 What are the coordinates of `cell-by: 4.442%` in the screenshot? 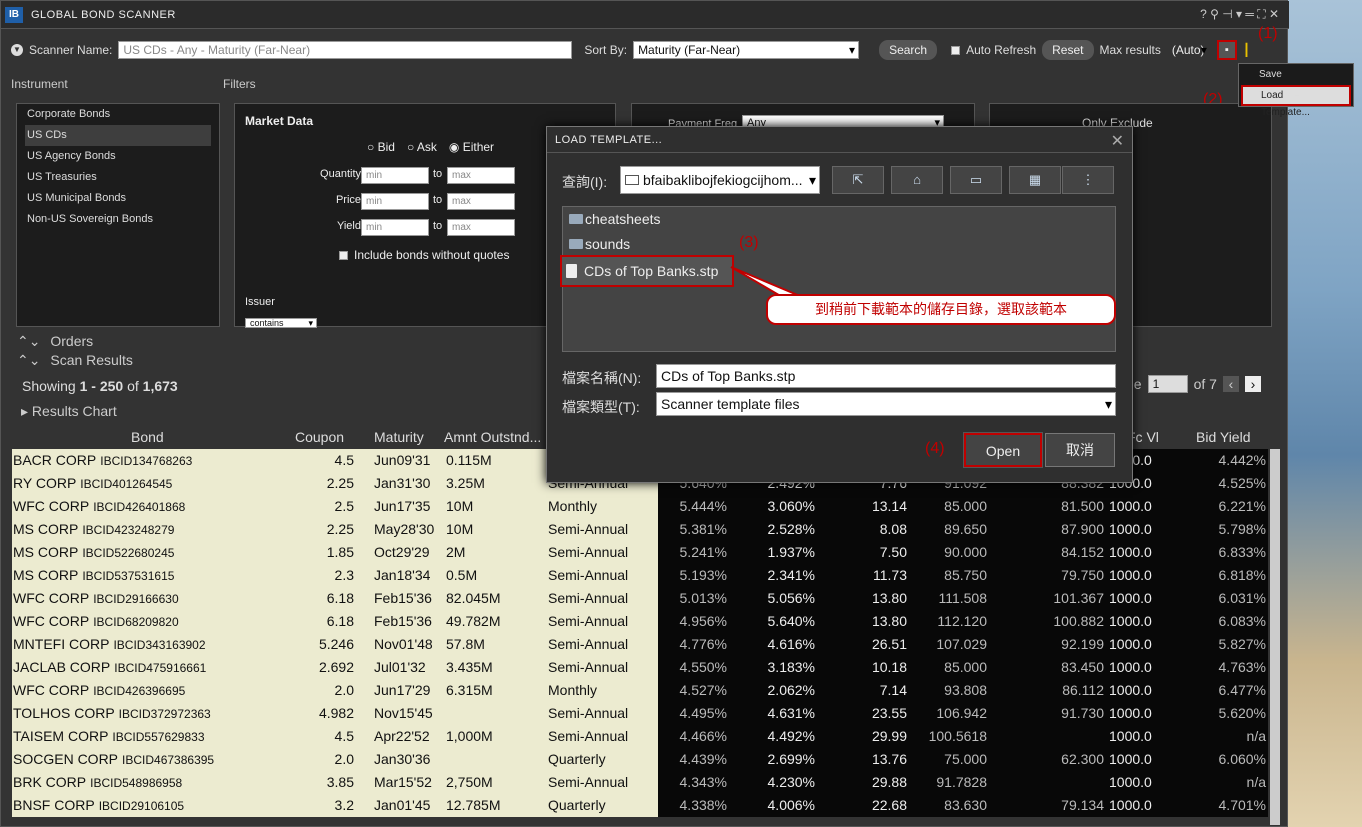 It's located at (1242, 460).